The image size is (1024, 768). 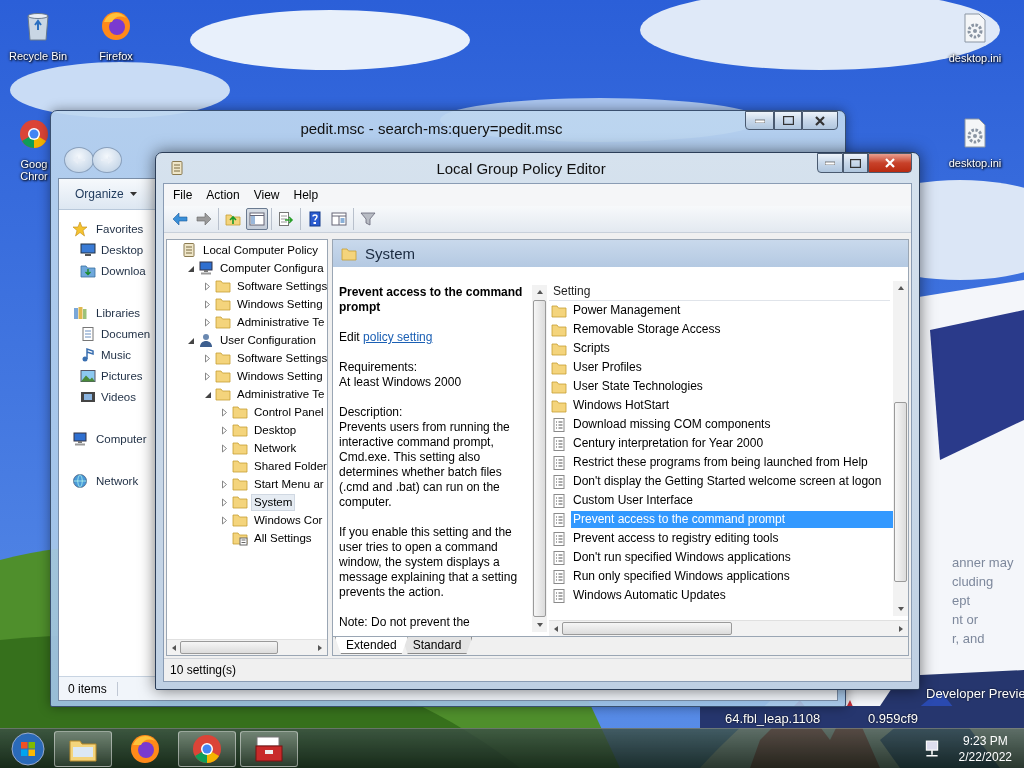 I want to click on setting-row: User State Technologies, so click(x=732, y=386).